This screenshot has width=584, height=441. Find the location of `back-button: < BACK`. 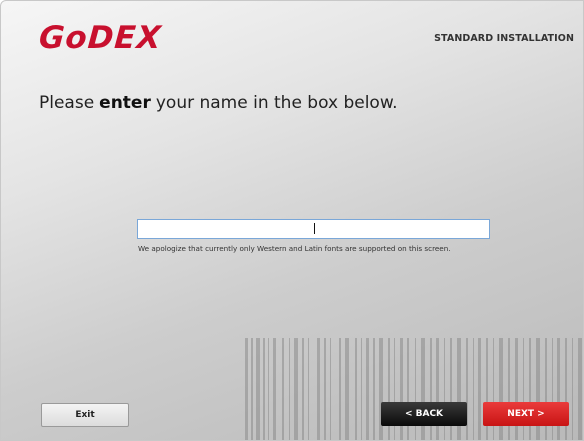

back-button: < BACK is located at coordinates (424, 414).